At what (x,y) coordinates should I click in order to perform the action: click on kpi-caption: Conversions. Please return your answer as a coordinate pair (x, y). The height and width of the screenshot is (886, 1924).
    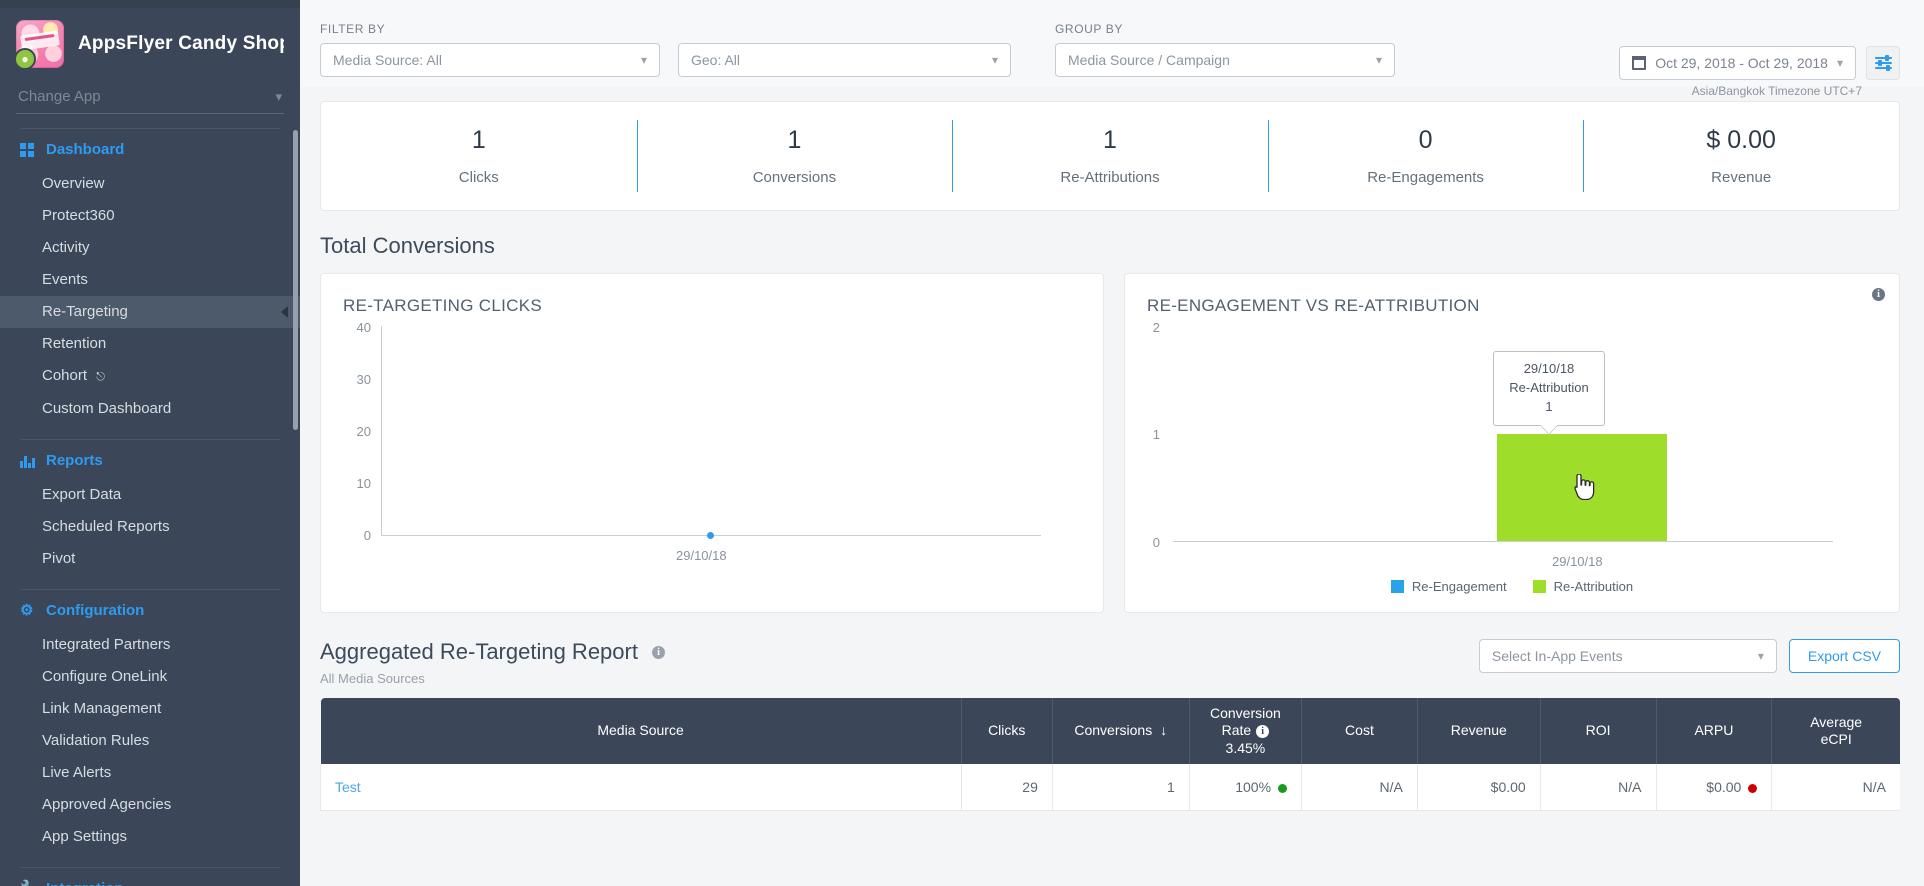
    Looking at the image, I should click on (794, 177).